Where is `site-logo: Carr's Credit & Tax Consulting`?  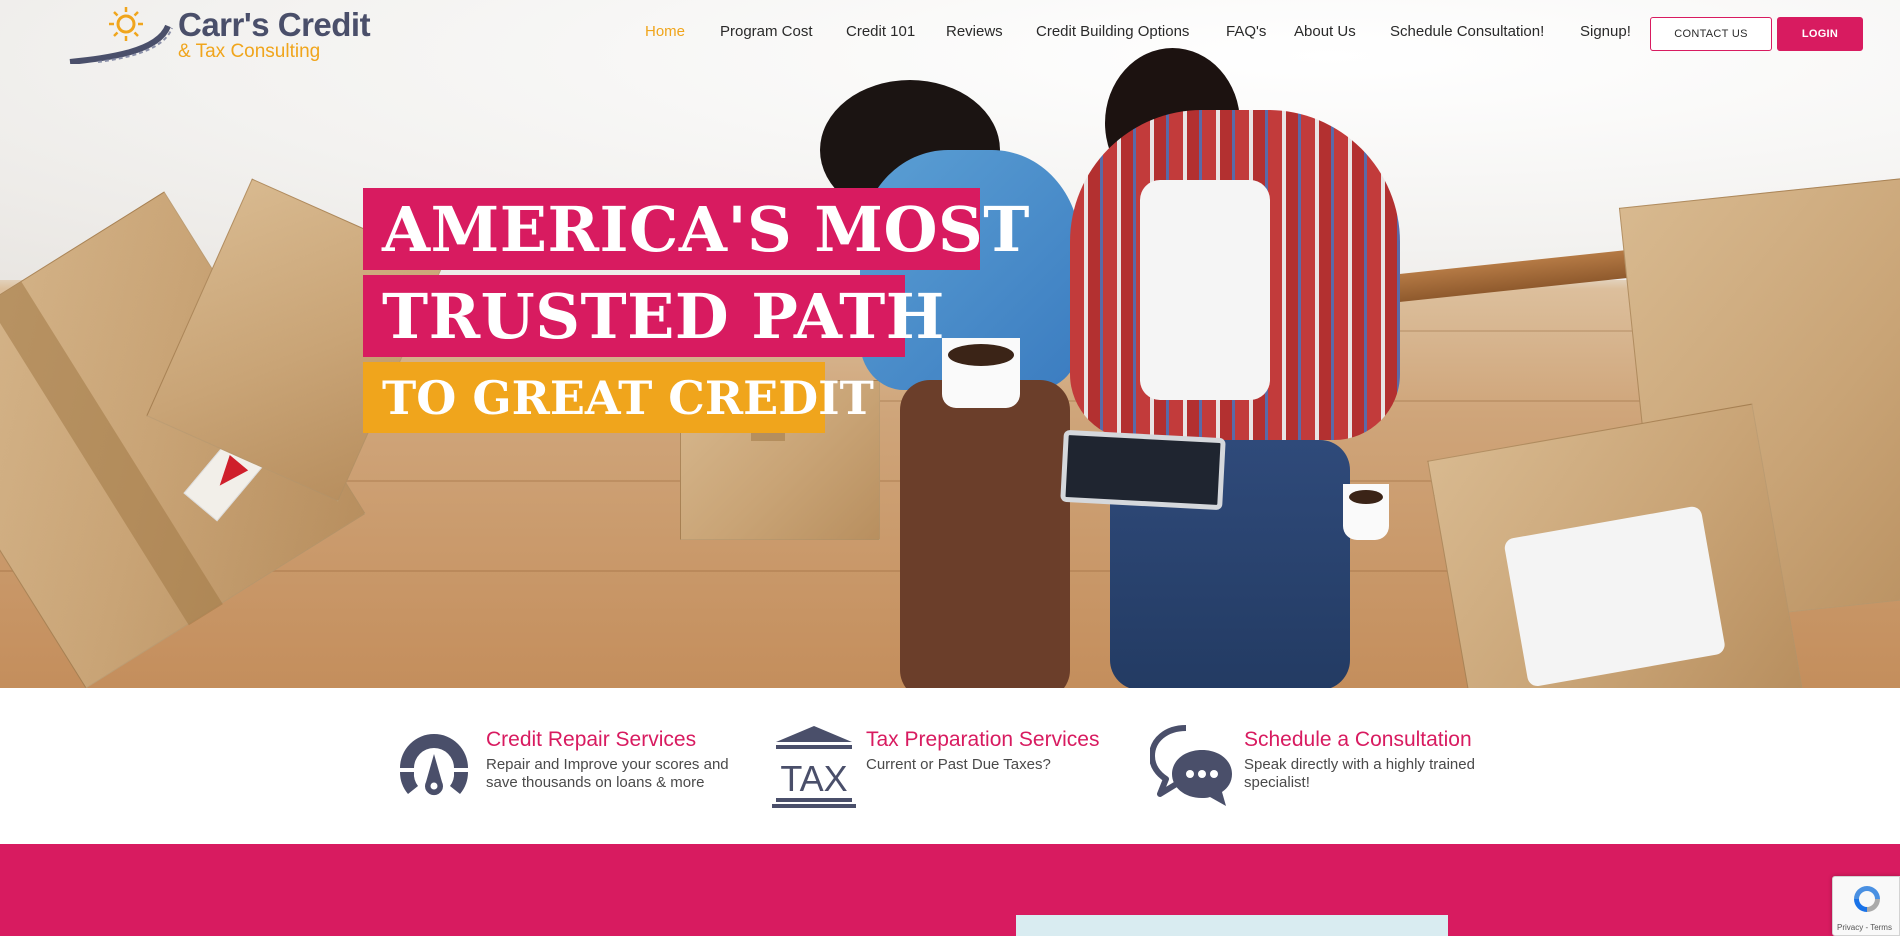 site-logo: Carr's Credit & Tax Consulting is located at coordinates (219, 34).